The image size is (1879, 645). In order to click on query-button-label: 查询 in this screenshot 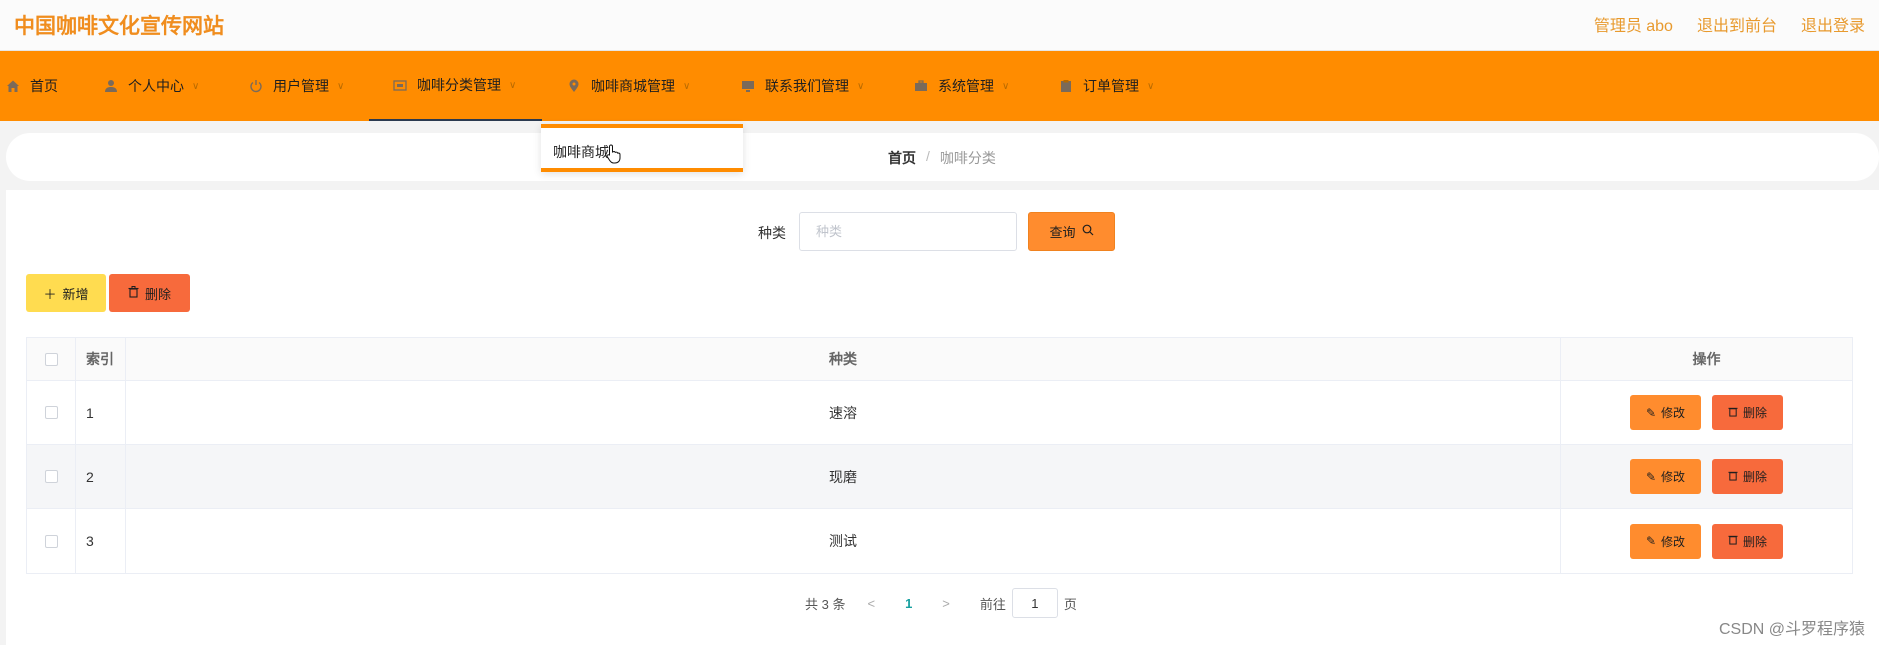, I will do `click(1062, 232)`.